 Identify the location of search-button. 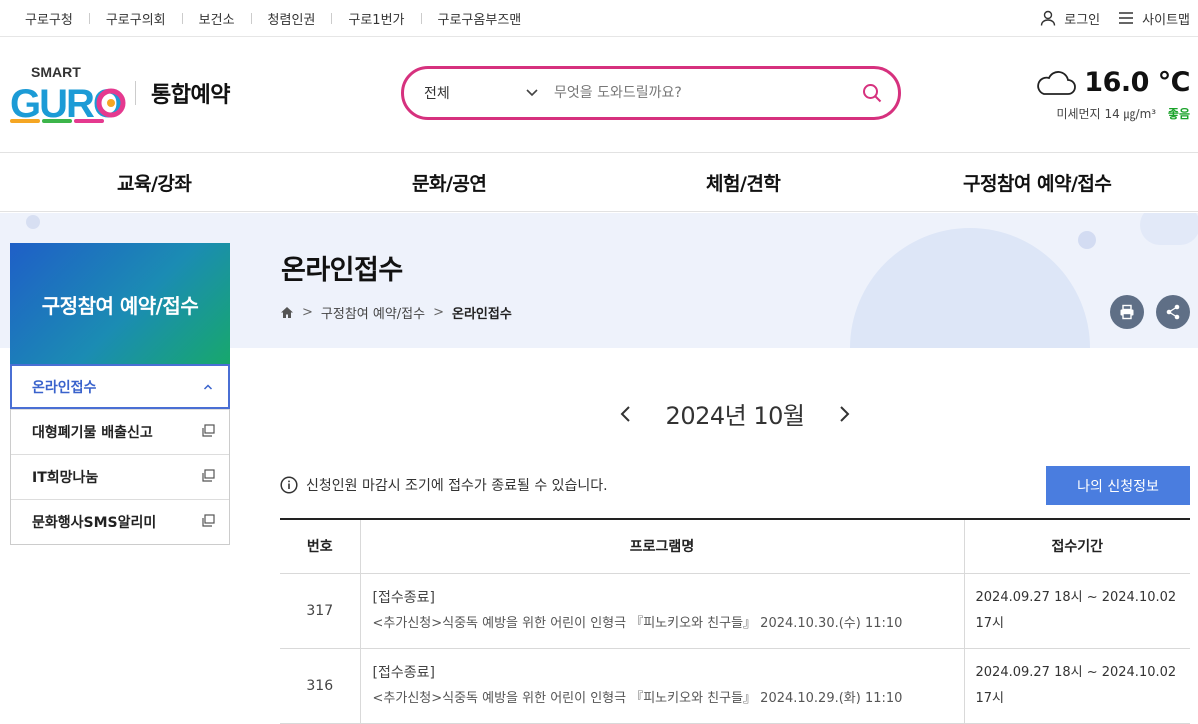
(872, 93).